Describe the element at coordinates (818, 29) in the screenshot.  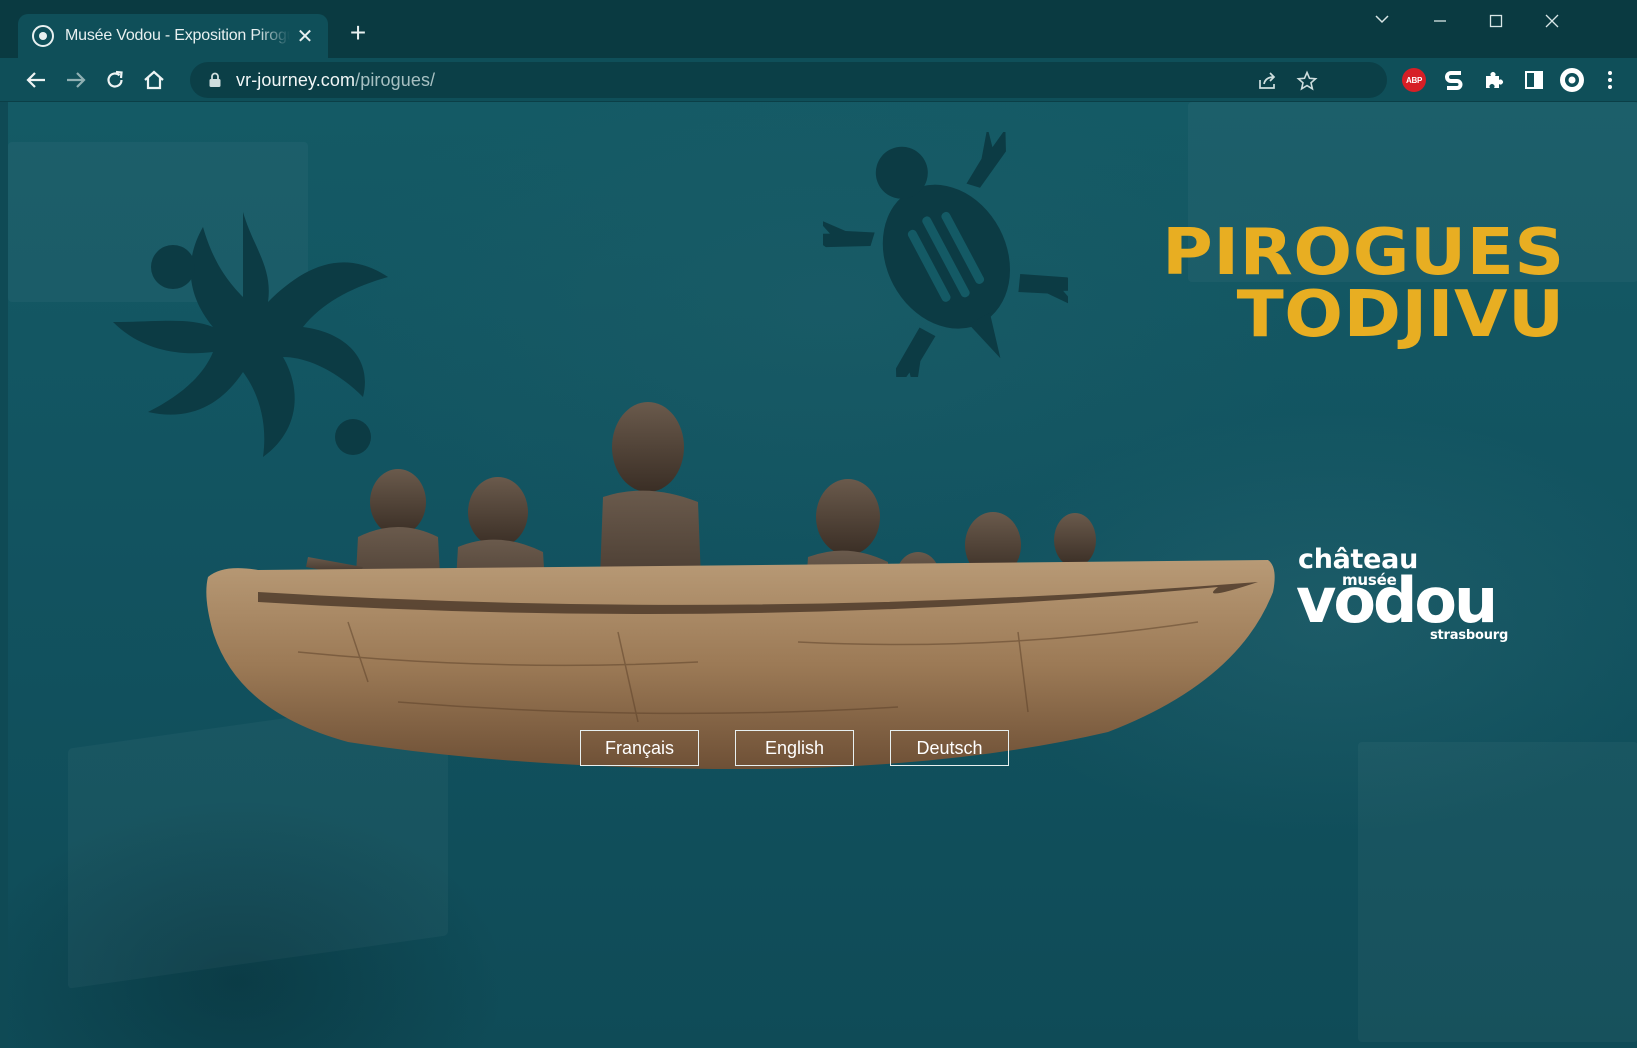
I see `tab-strip: Musée Vodou - Exposition Pirogues ✕ +` at that location.